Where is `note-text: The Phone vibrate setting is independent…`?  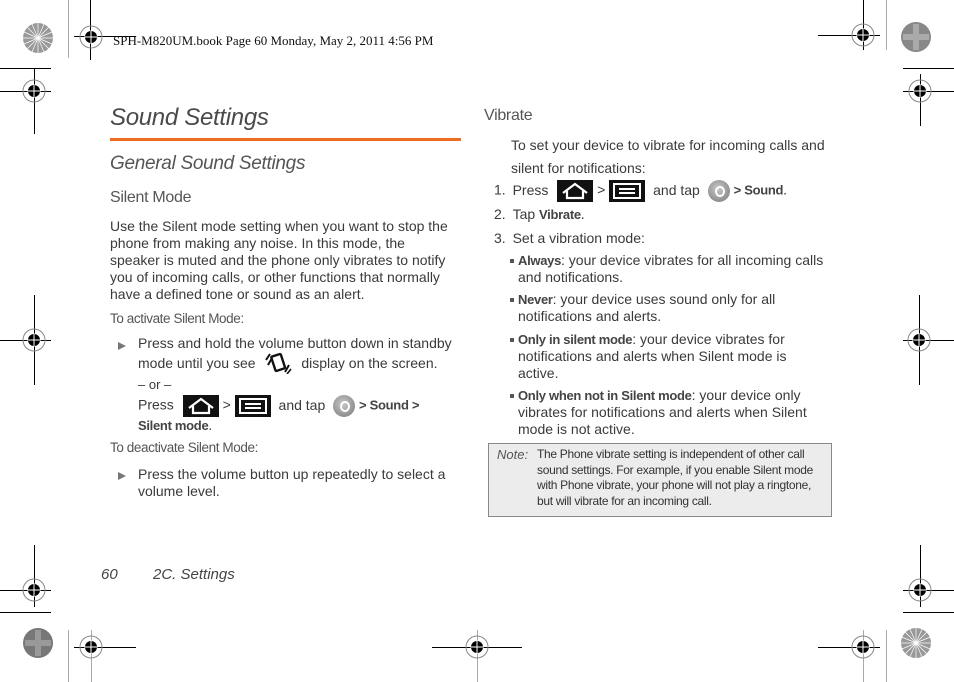 note-text: The Phone vibrate setting is independent… is located at coordinates (682, 478).